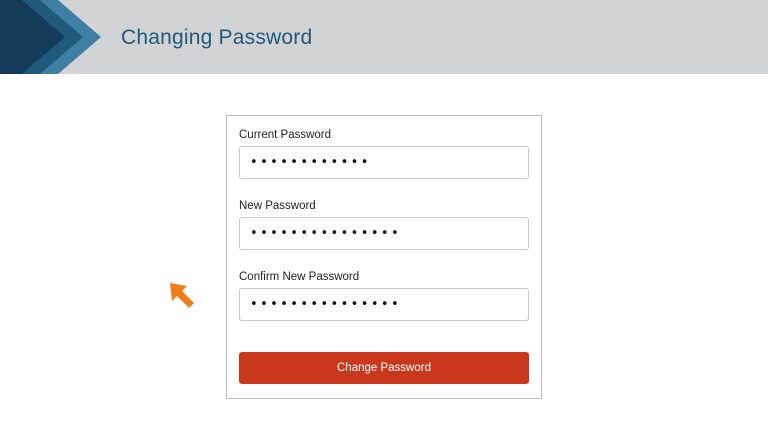 This screenshot has height=432, width=768. What do you see at coordinates (217, 37) in the screenshot?
I see `page-title: Changing Password` at bounding box center [217, 37].